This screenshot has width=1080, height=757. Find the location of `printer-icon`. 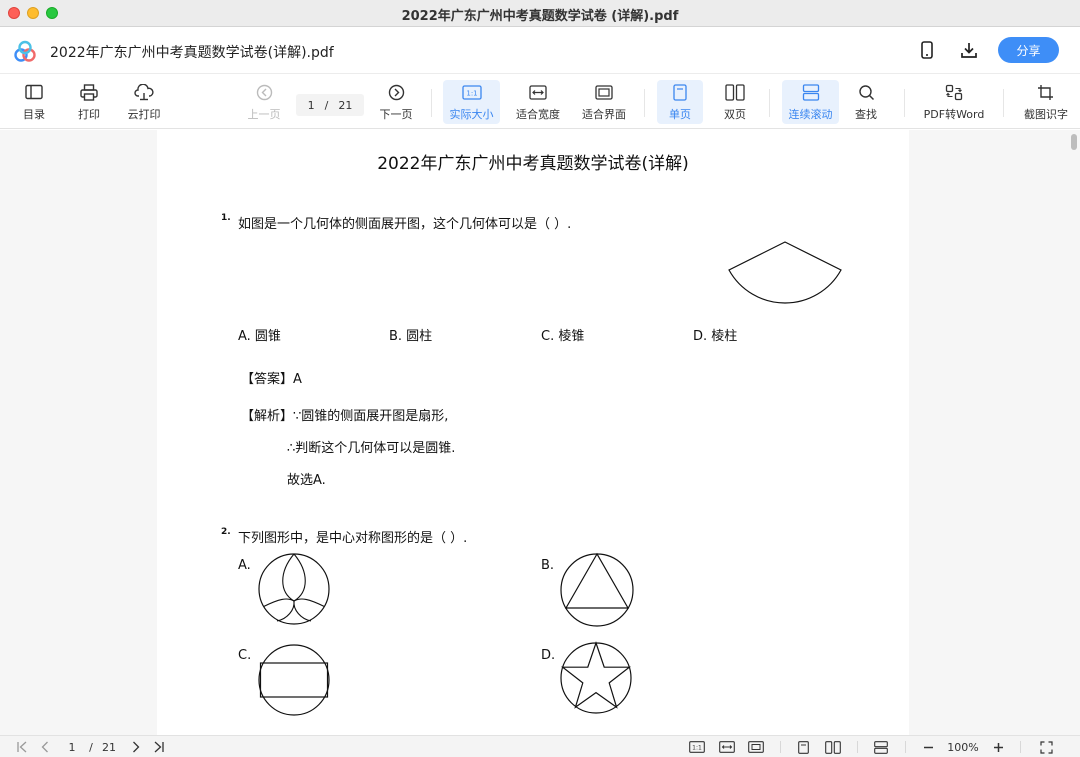

printer-icon is located at coordinates (89, 92).